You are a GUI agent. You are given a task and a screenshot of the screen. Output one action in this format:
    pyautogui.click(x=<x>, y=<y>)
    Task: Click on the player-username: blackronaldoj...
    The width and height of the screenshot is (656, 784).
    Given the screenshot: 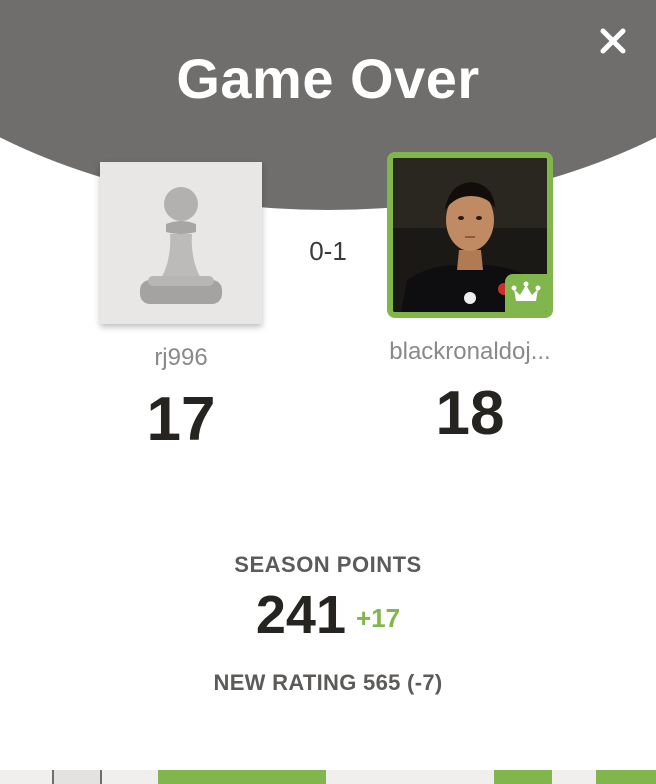 What is the action you would take?
    pyautogui.click(x=470, y=352)
    